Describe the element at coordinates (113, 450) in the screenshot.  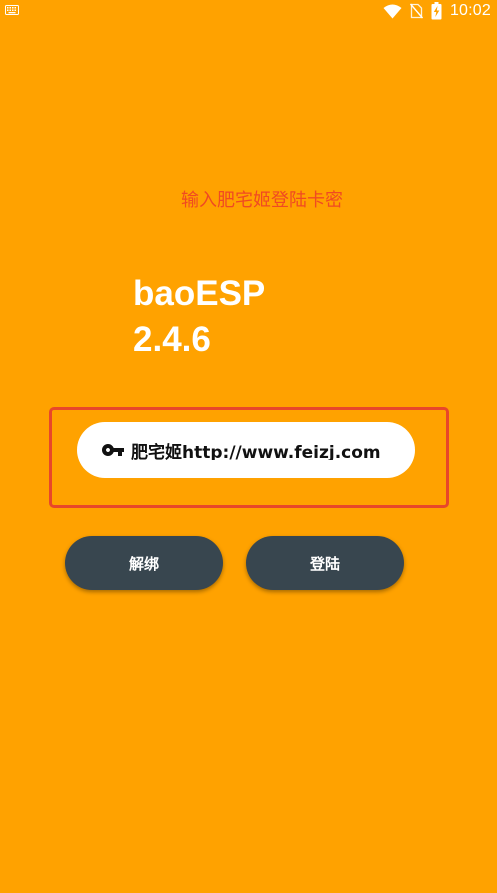
I see `key-icon` at that location.